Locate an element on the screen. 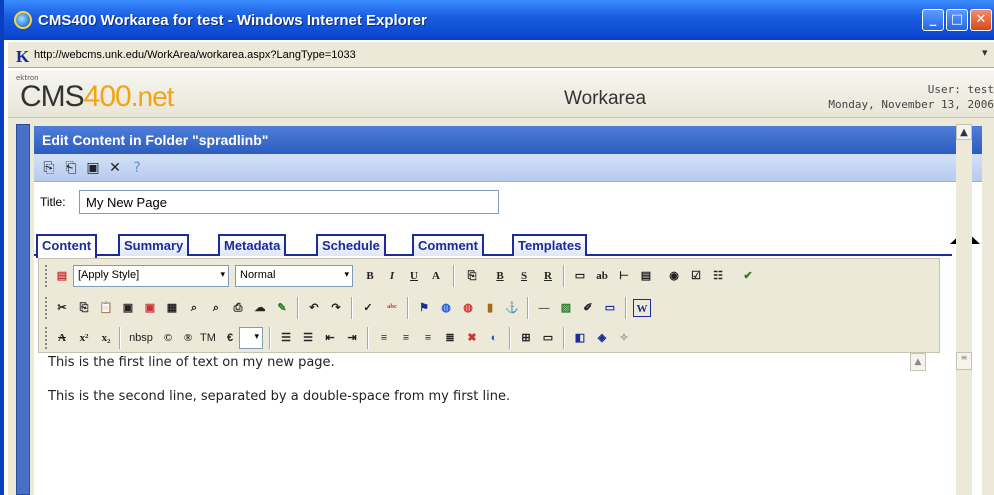 This screenshot has height=495, width=994. title-input is located at coordinates (289, 202).